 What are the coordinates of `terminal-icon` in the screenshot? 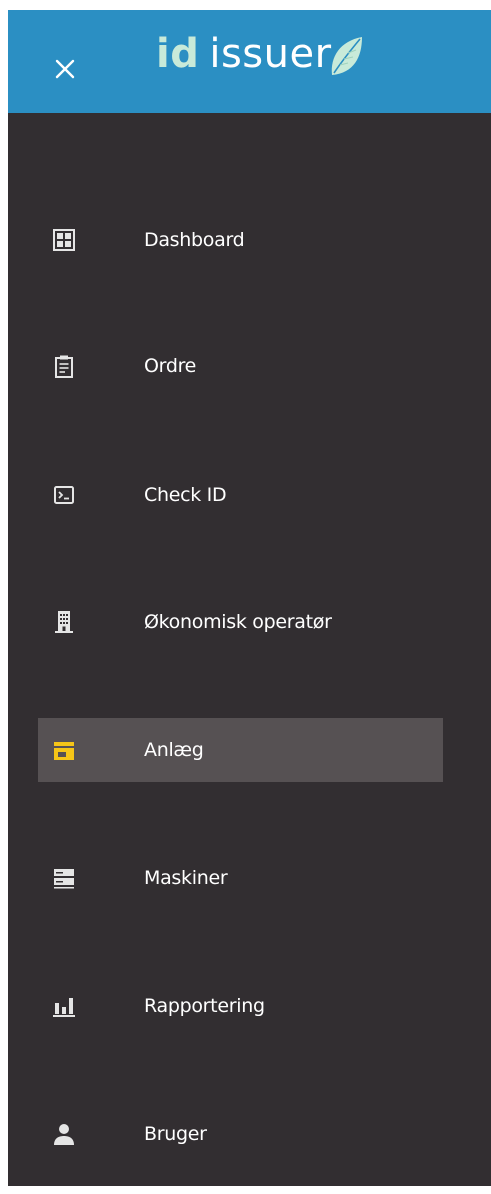 It's located at (64, 495).